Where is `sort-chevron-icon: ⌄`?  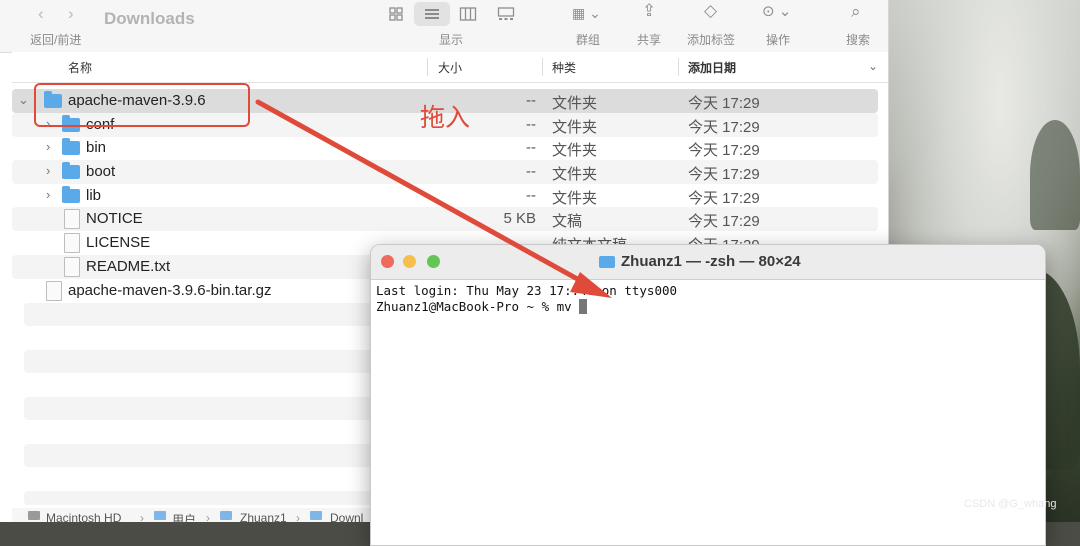 sort-chevron-icon: ⌄ is located at coordinates (873, 66).